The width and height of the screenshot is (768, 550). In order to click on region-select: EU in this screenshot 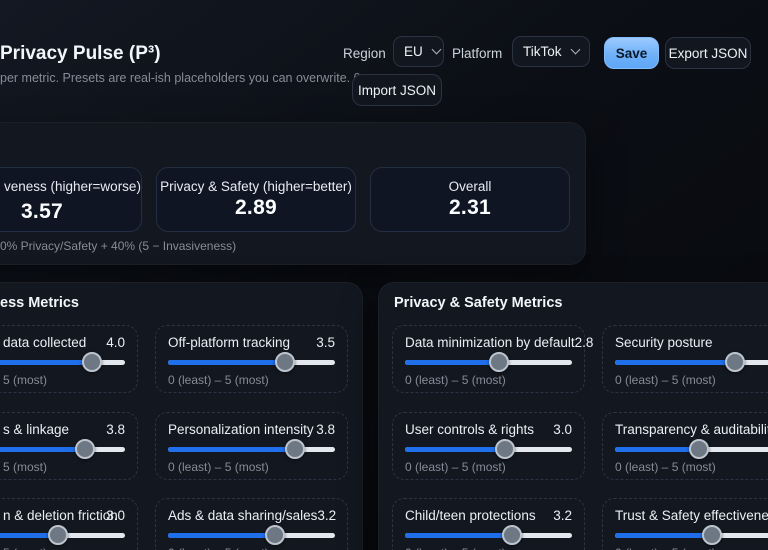, I will do `click(418, 51)`.